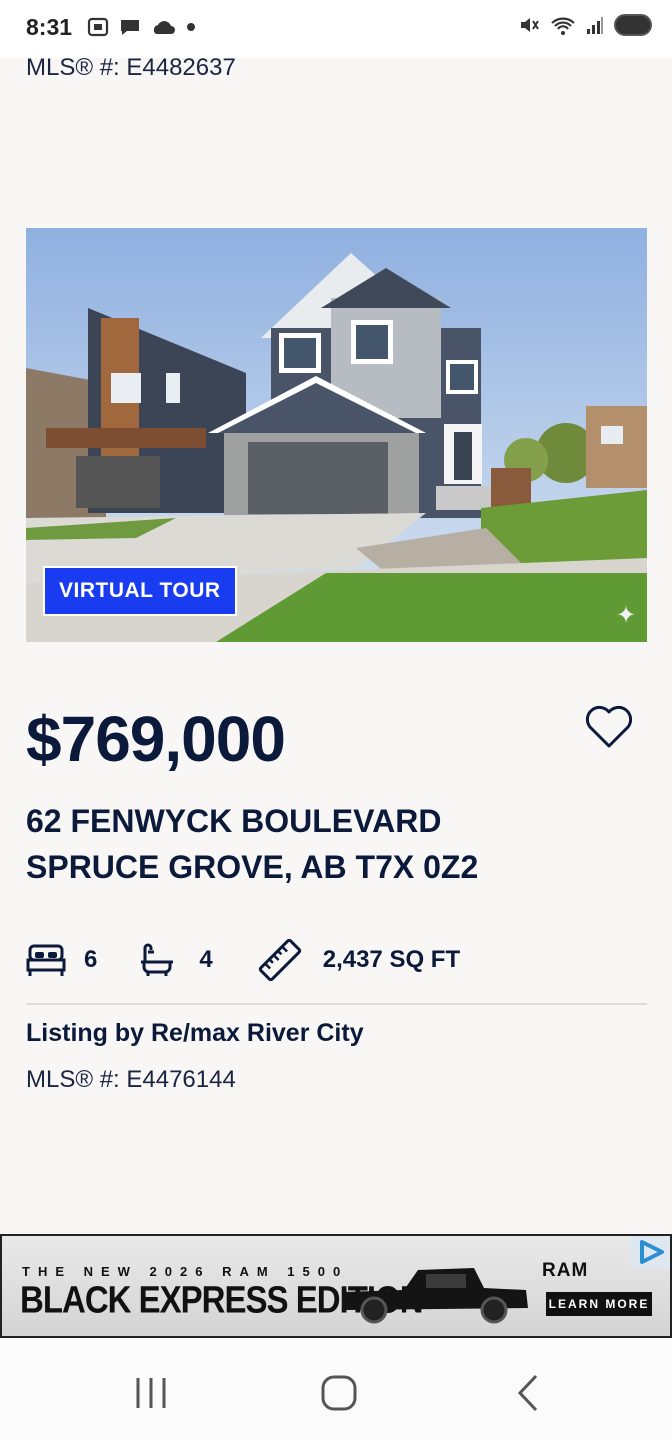 Image resolution: width=672 pixels, height=1440 pixels. Describe the element at coordinates (336, 1004) in the screenshot. I see `section-divider` at that location.